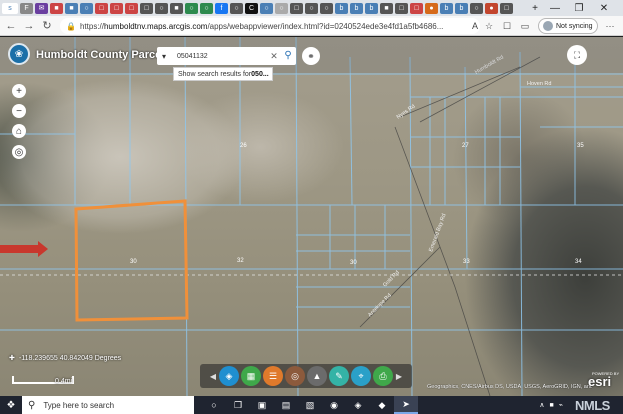  I want to click on read-aloud-icon: A, so click(475, 26).